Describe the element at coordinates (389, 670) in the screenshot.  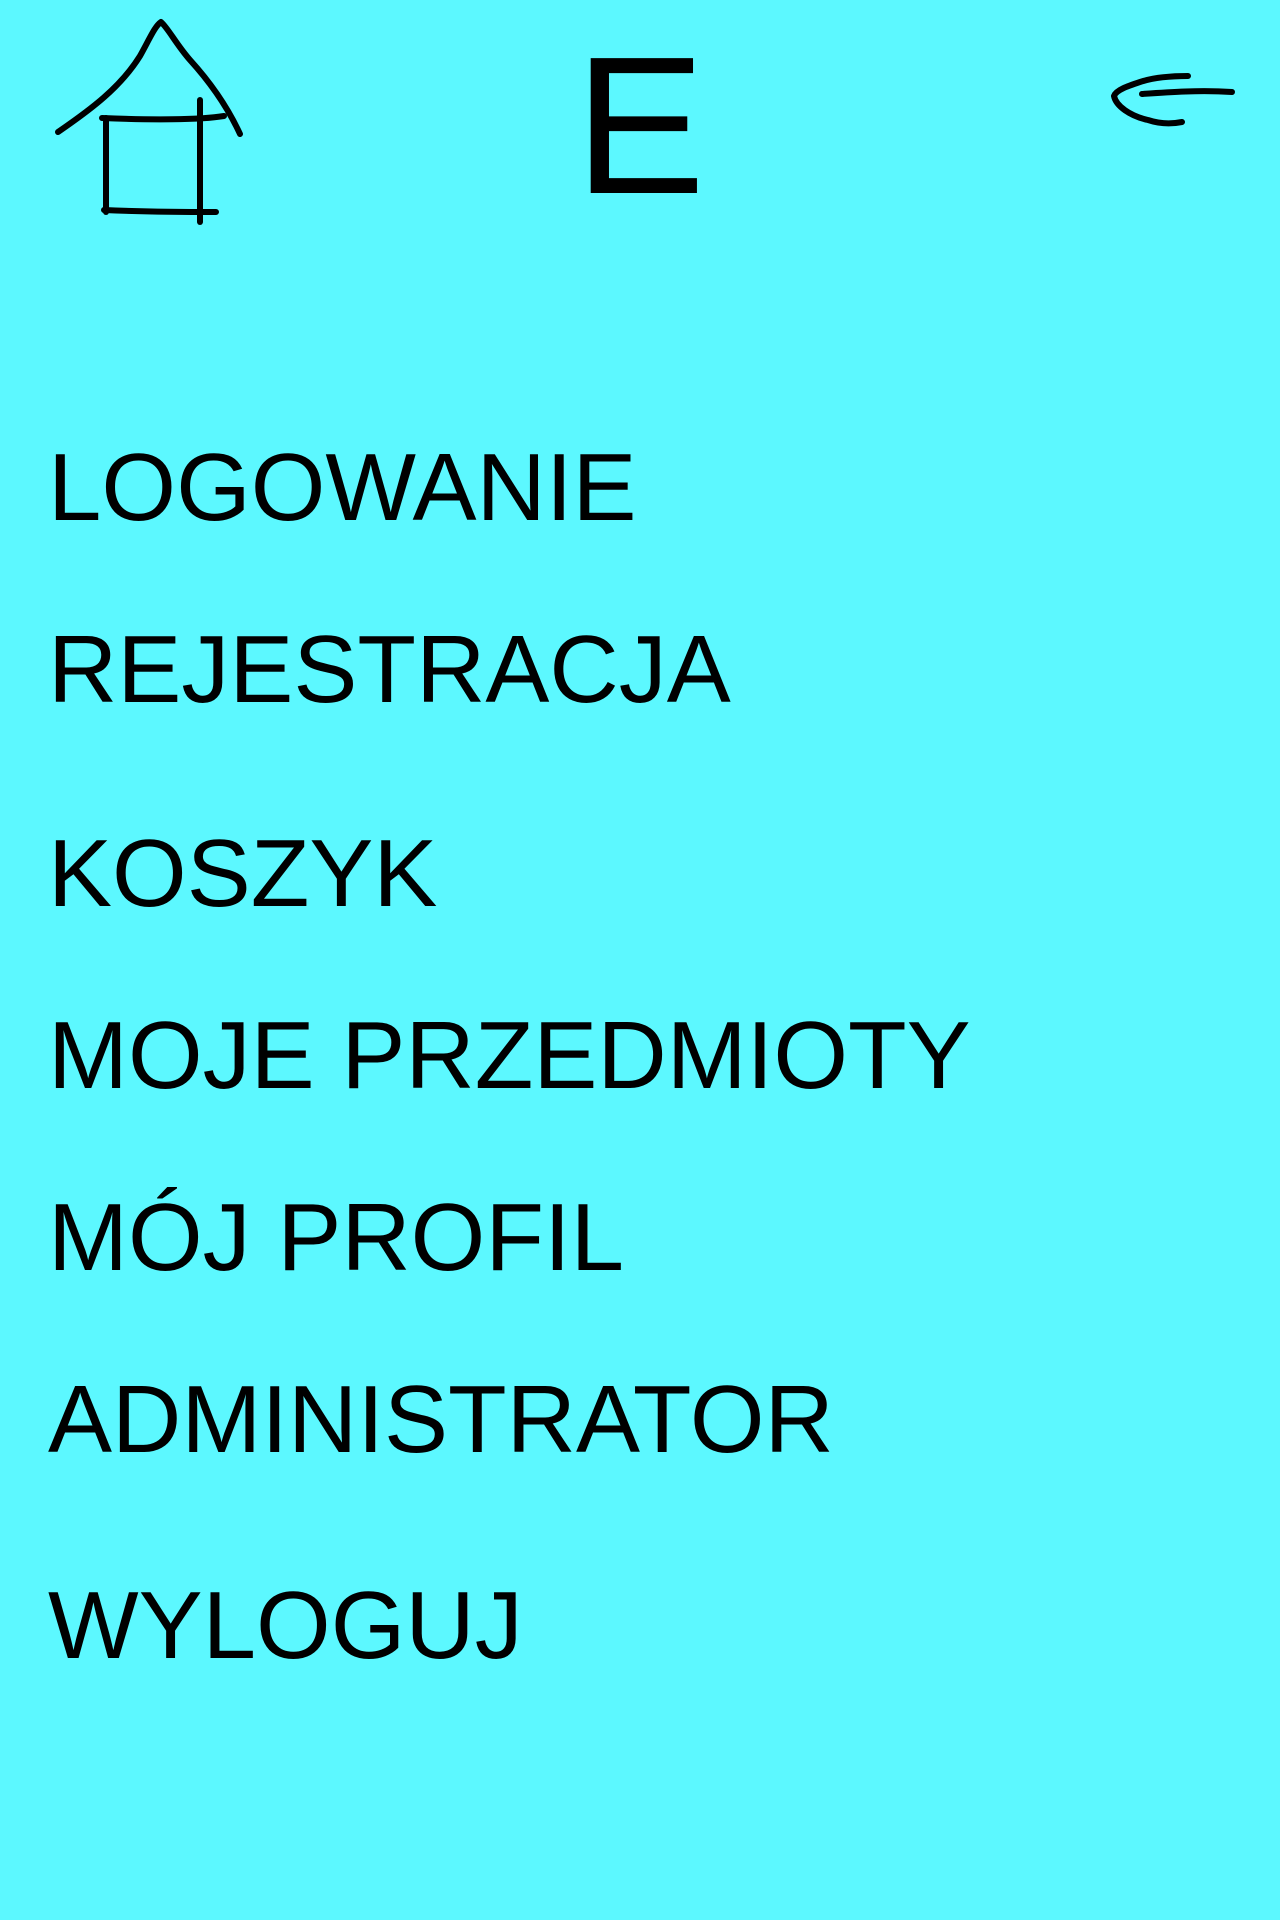
I see `menu-item-rejestracja: REJESTRACJA` at that location.